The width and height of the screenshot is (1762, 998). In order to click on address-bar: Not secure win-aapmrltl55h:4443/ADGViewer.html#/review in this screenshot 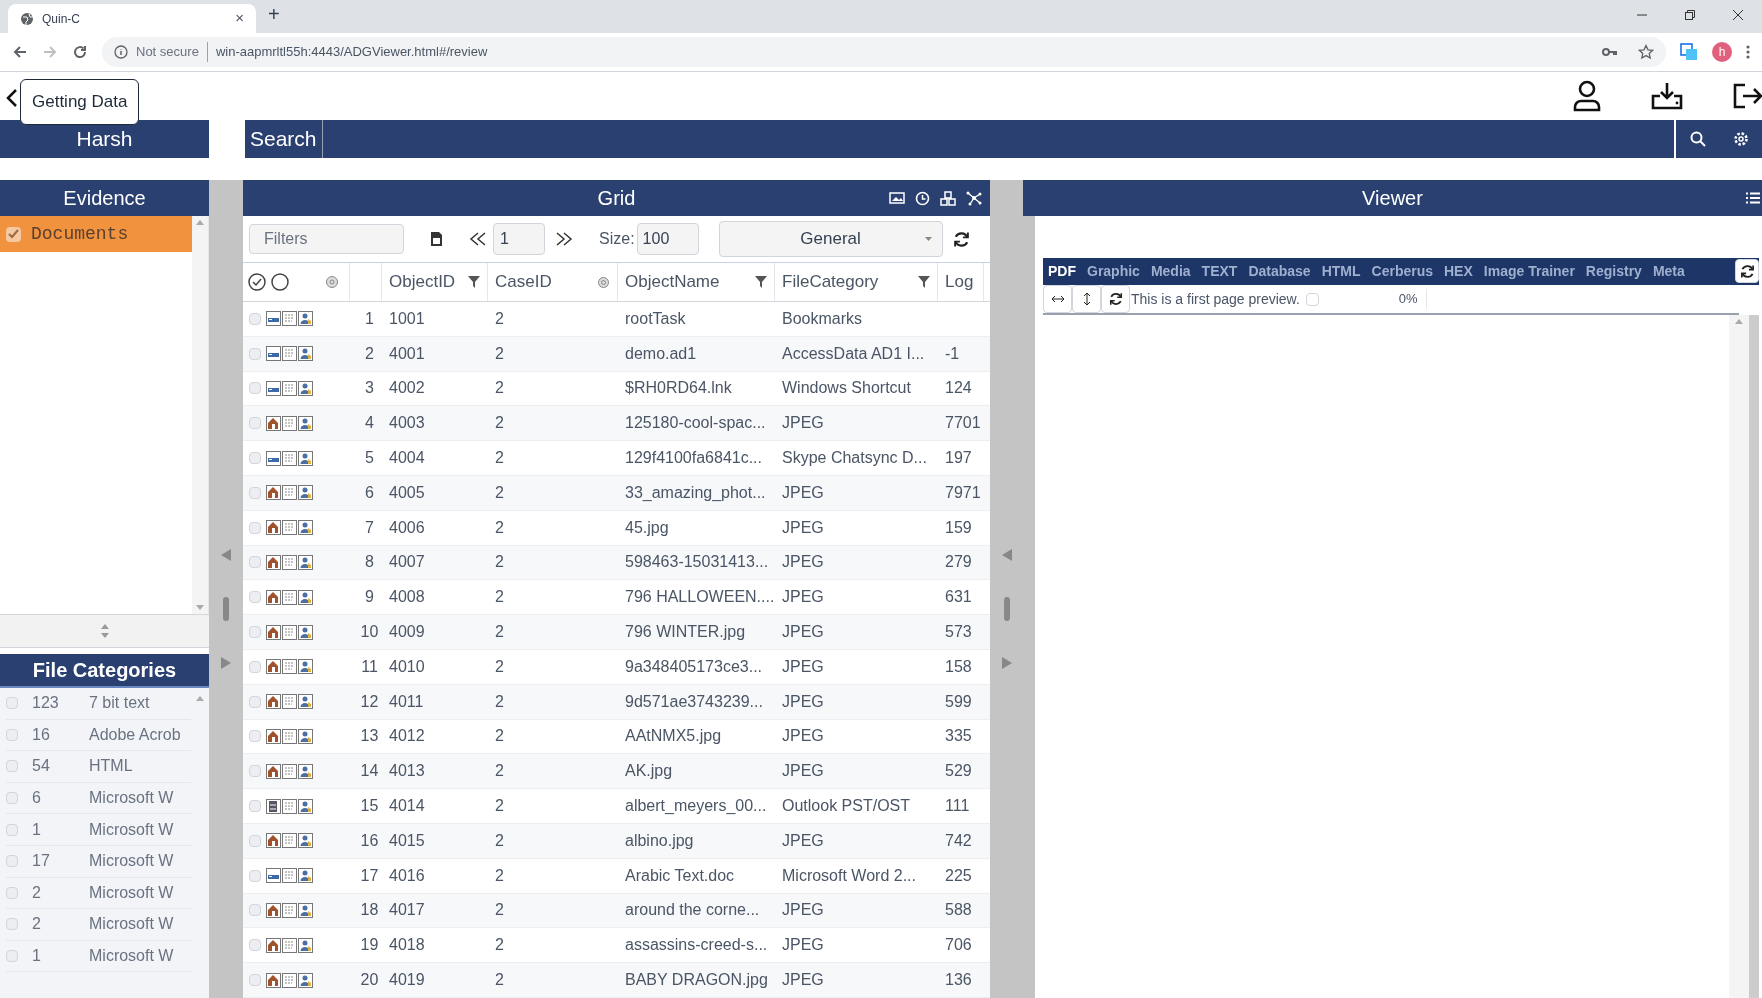, I will do `click(884, 52)`.